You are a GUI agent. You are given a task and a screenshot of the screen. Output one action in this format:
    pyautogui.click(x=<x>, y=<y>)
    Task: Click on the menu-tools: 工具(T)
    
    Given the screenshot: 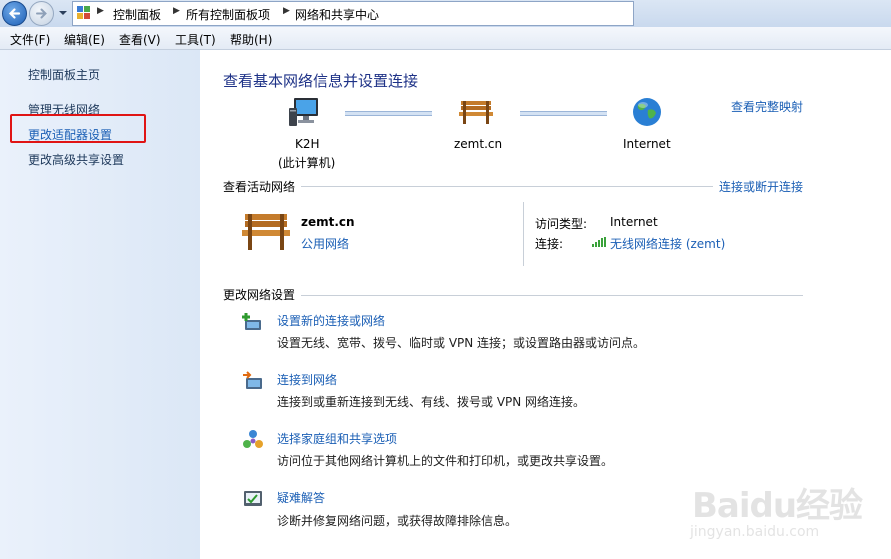 What is the action you would take?
    pyautogui.click(x=195, y=39)
    